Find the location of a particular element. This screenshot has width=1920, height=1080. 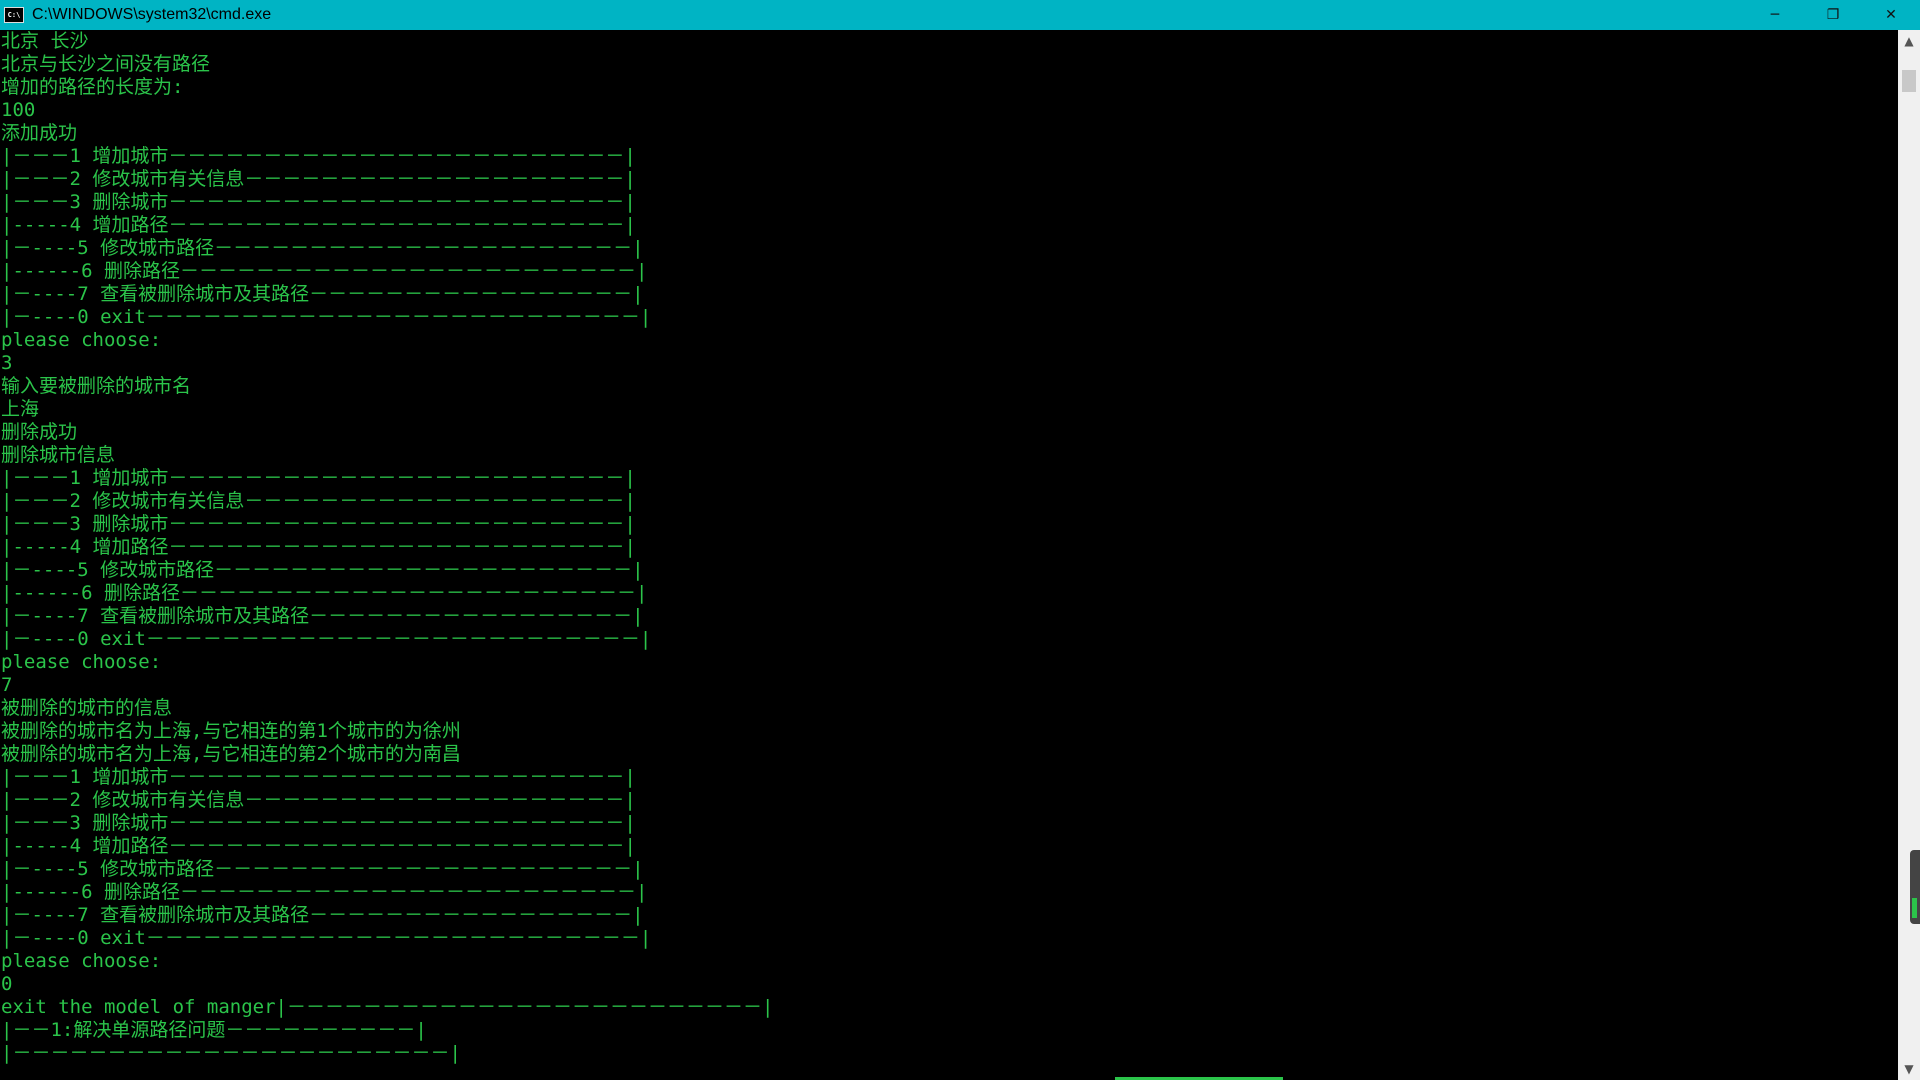

console-line: 删除成功 is located at coordinates (39, 432).